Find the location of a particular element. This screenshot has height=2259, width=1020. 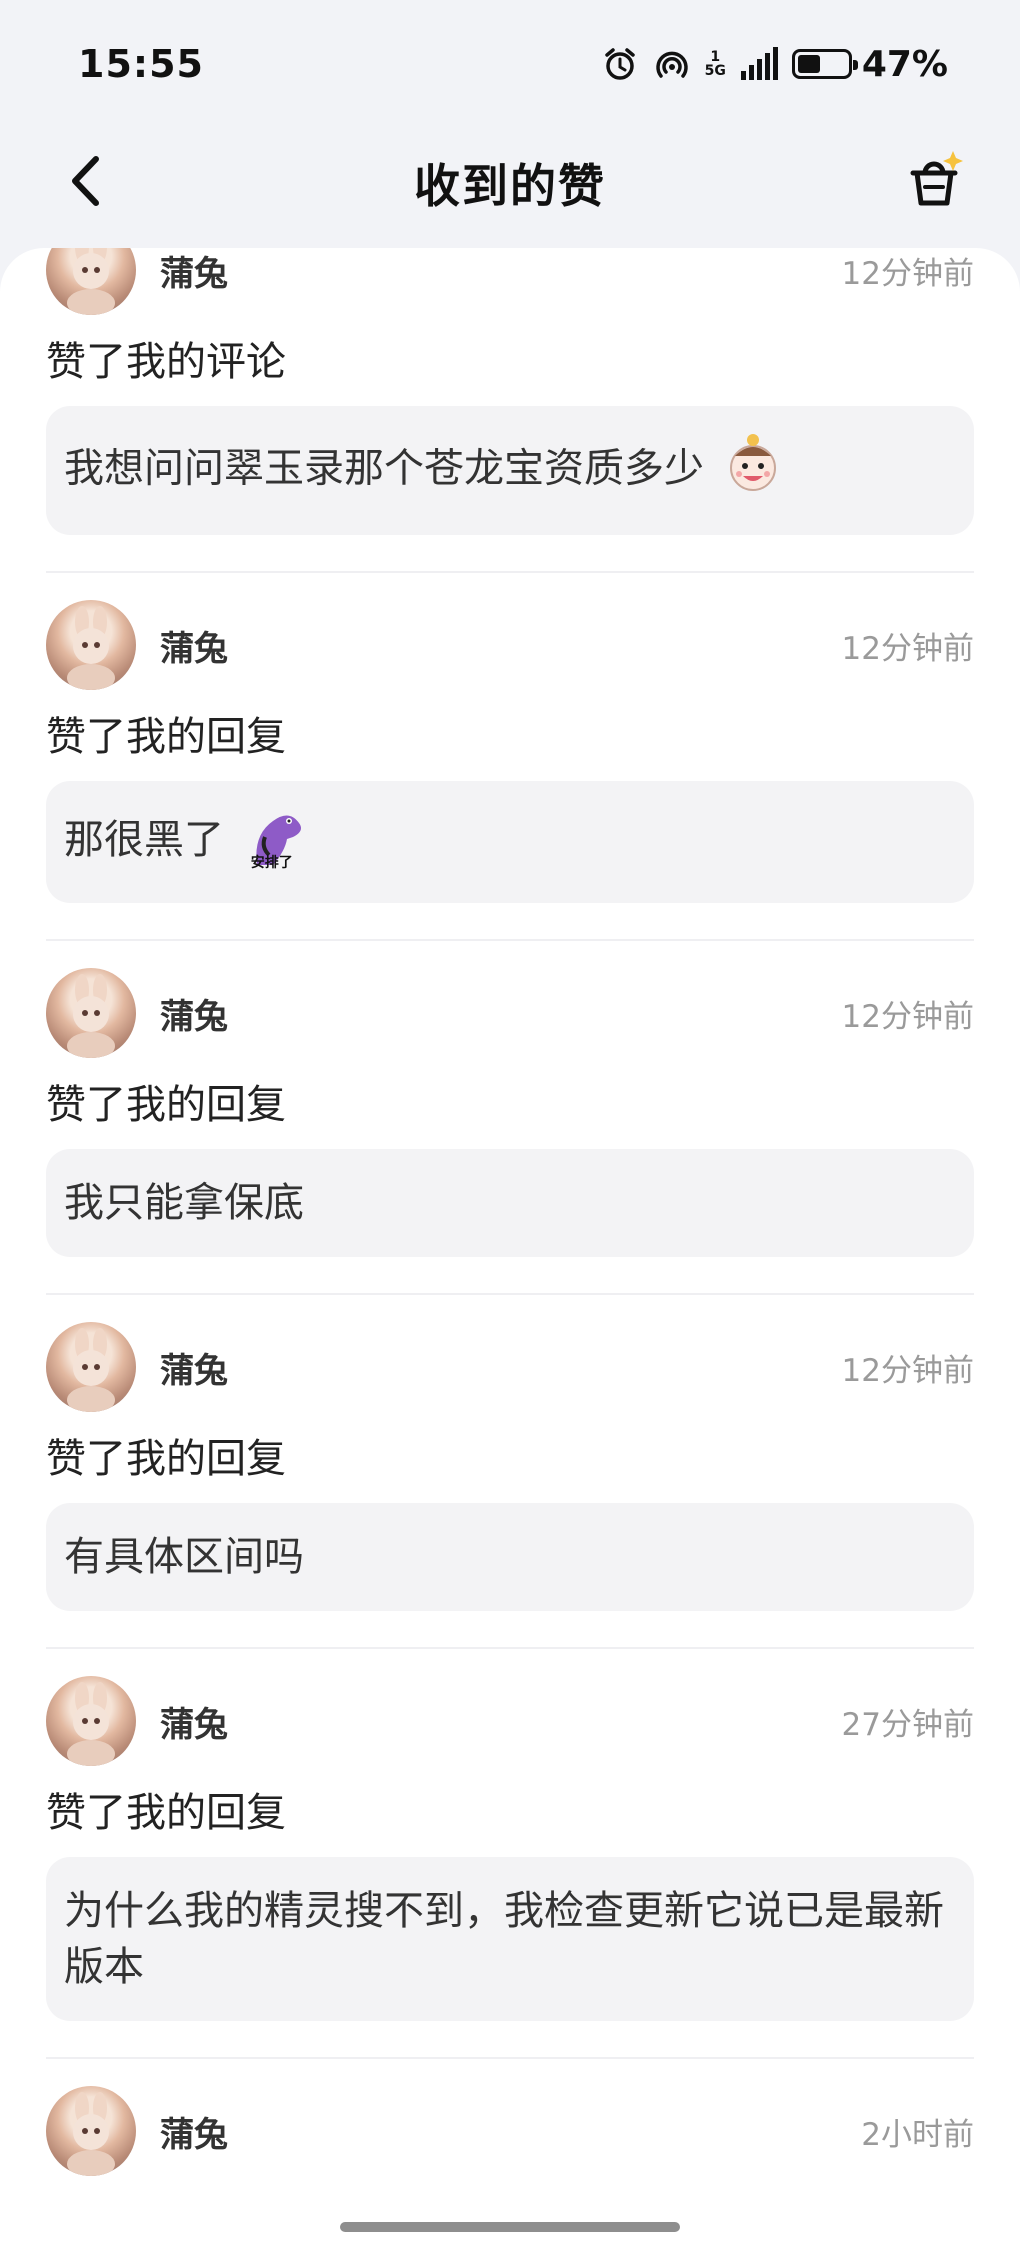

like-action: 赞了我的评论 is located at coordinates (166, 362).